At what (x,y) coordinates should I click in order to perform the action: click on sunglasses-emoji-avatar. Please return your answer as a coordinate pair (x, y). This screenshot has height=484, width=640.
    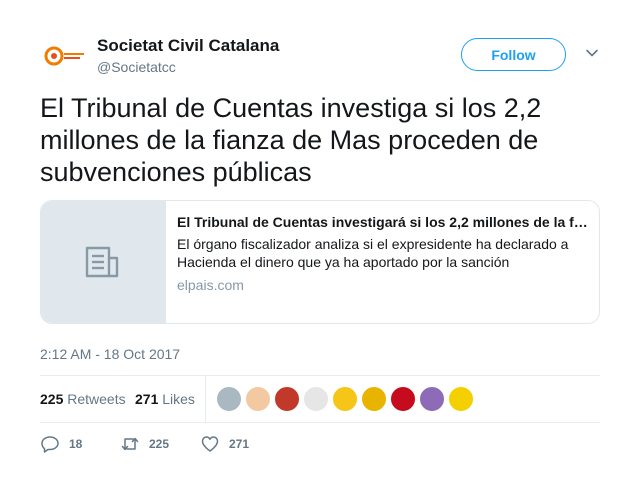
    Looking at the image, I should click on (345, 399).